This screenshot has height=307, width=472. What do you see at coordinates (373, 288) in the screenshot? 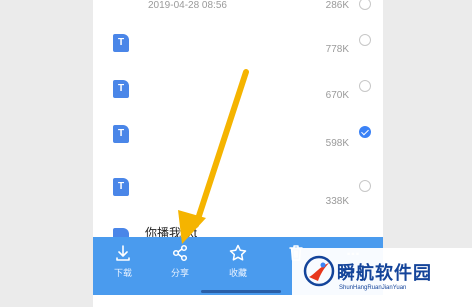
I see `watermark-subtitle: ShunHangRuanJianYuan` at bounding box center [373, 288].